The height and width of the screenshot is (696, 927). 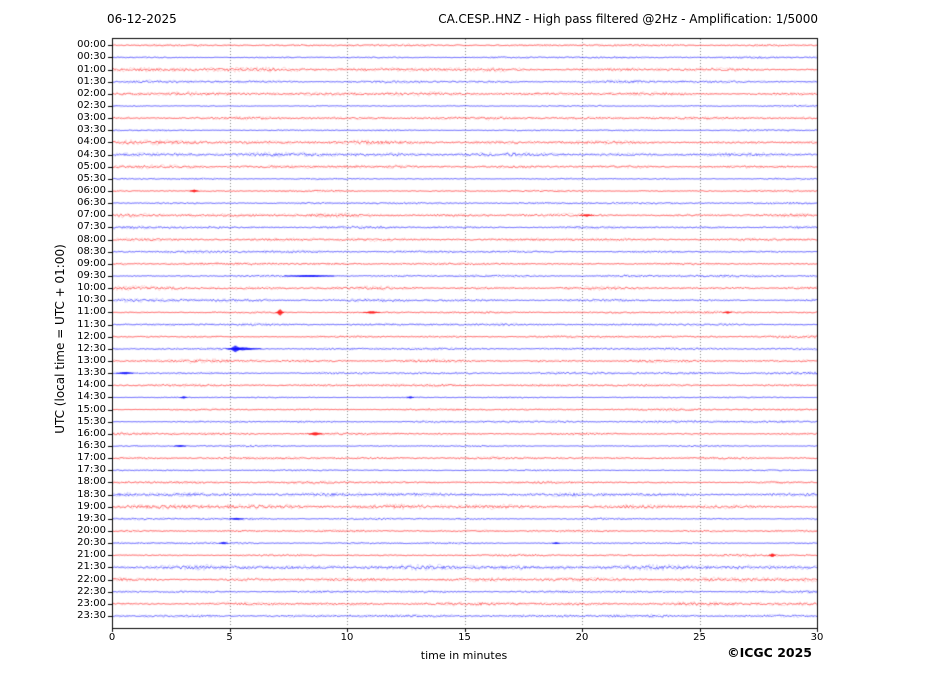 What do you see at coordinates (91, 190) in the screenshot?
I see `y-tick-label: 06:00` at bounding box center [91, 190].